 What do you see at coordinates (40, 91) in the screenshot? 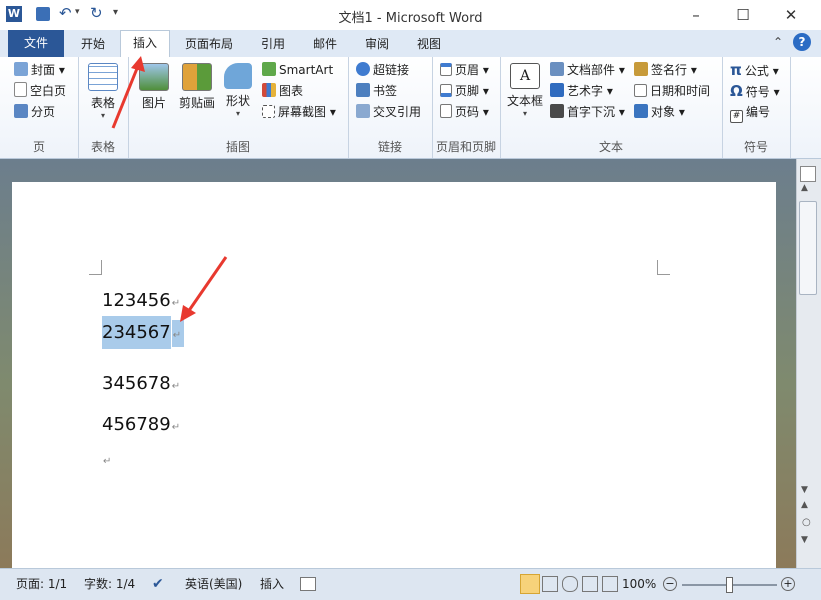
I see `blank-page-button: 空白页` at bounding box center [40, 91].